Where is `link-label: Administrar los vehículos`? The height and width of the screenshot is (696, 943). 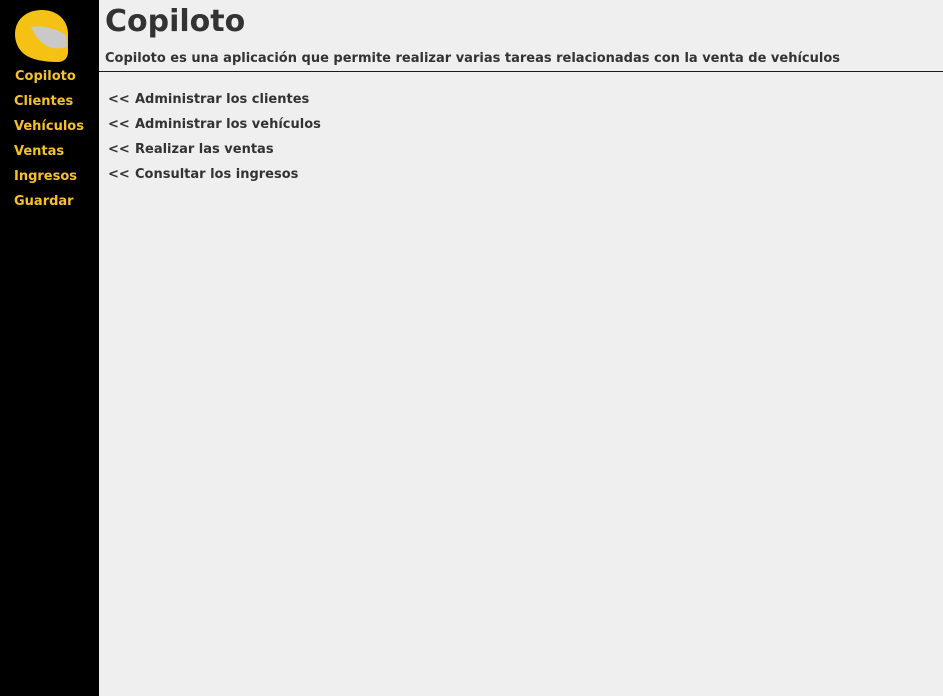 link-label: Administrar los vehículos is located at coordinates (228, 124).